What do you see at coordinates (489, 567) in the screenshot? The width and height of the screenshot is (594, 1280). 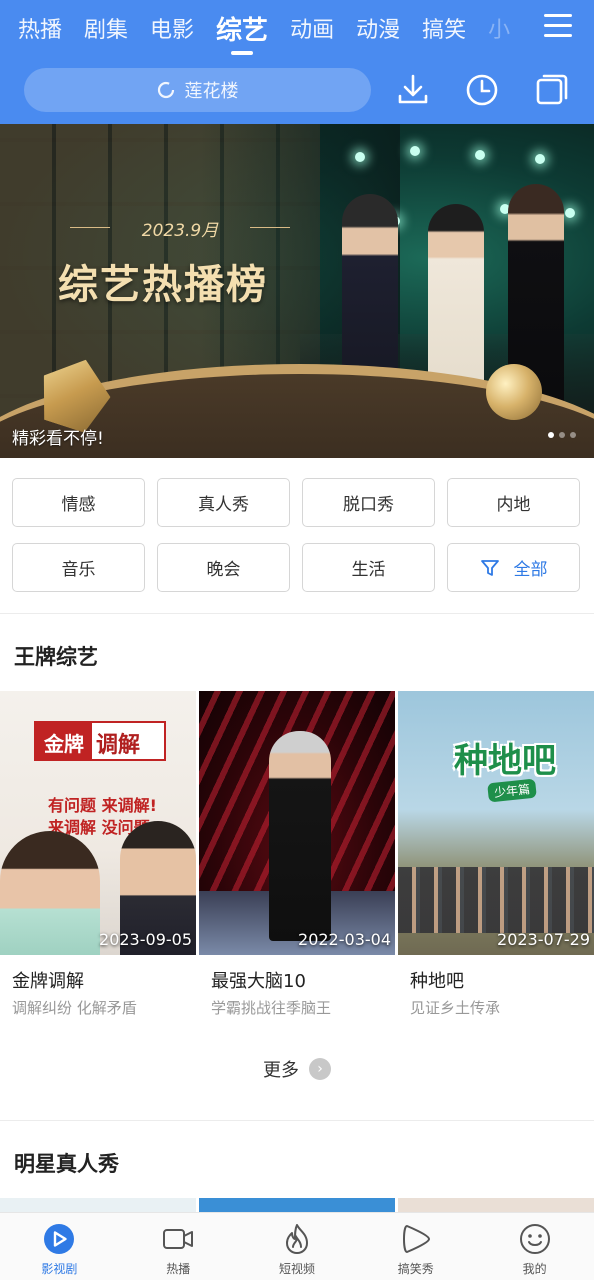 I see `filter-icon` at bounding box center [489, 567].